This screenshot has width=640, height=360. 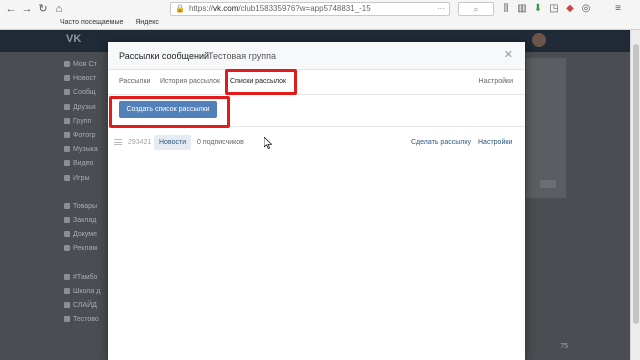 I want to click on sidebar-item-label: Заклад, so click(x=85, y=221).